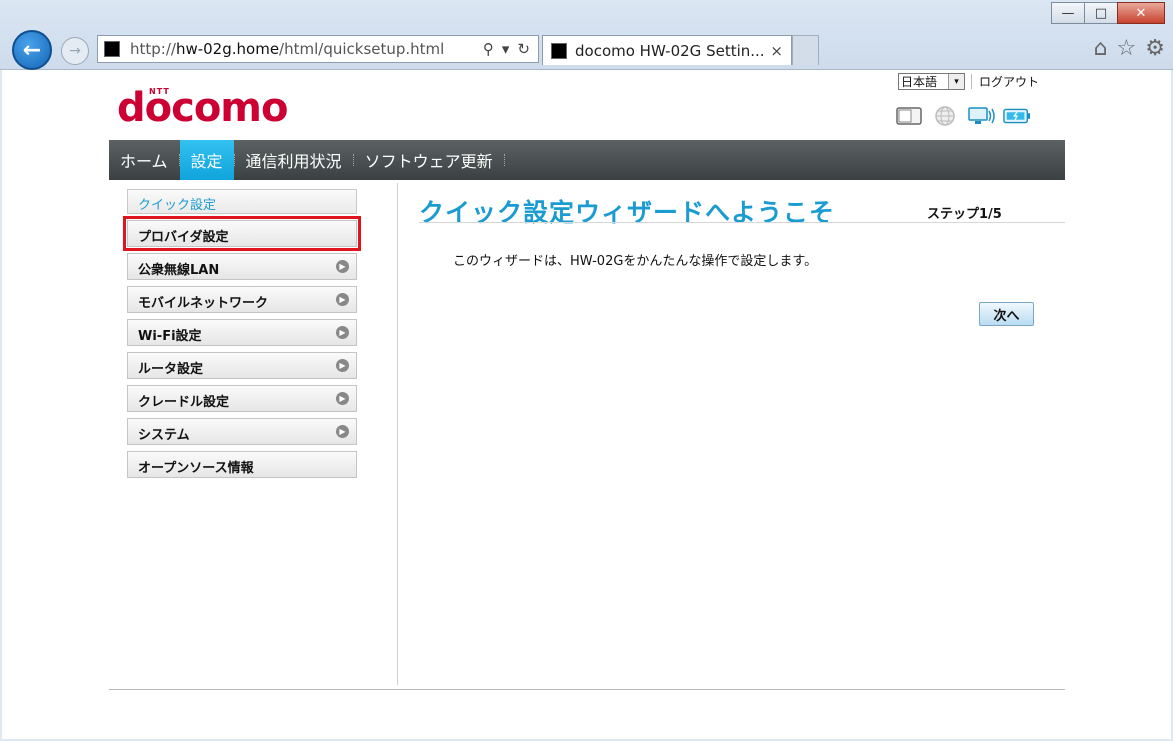 This screenshot has width=1173, height=741. Describe the element at coordinates (112, 49) in the screenshot. I see `favicon-icon` at that location.